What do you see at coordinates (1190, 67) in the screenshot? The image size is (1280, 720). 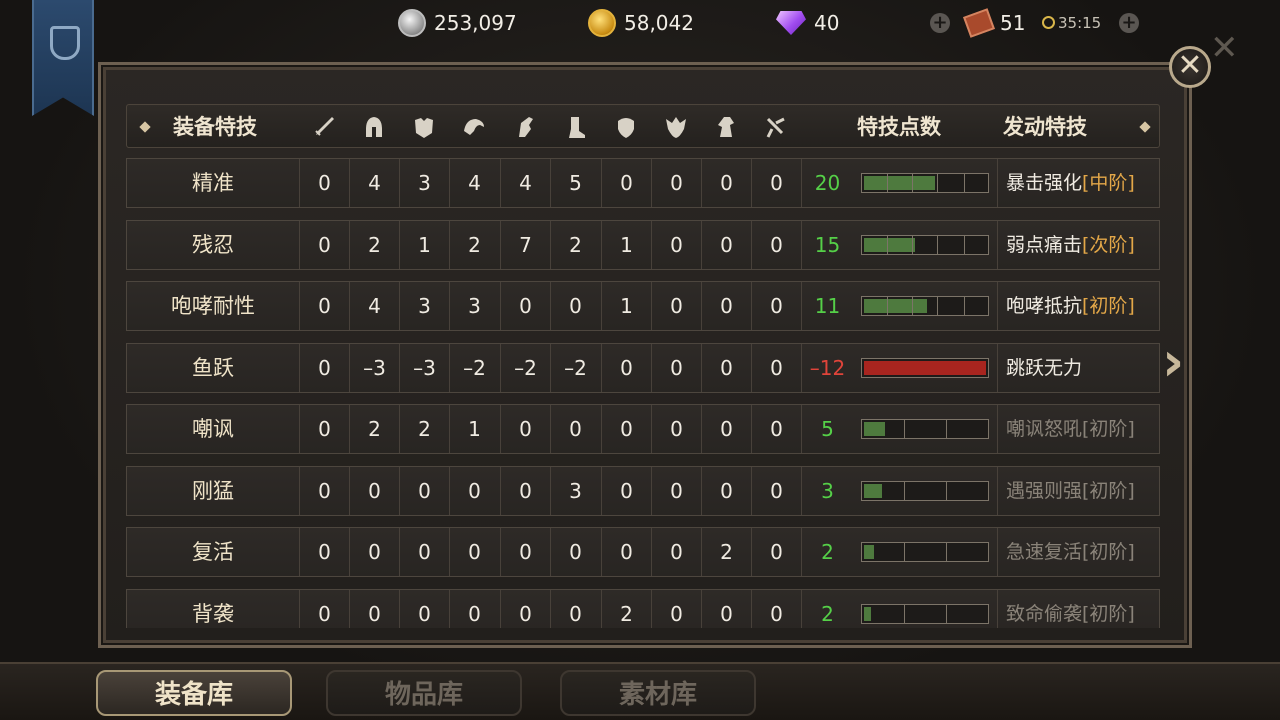 I see `close-button: ✕` at bounding box center [1190, 67].